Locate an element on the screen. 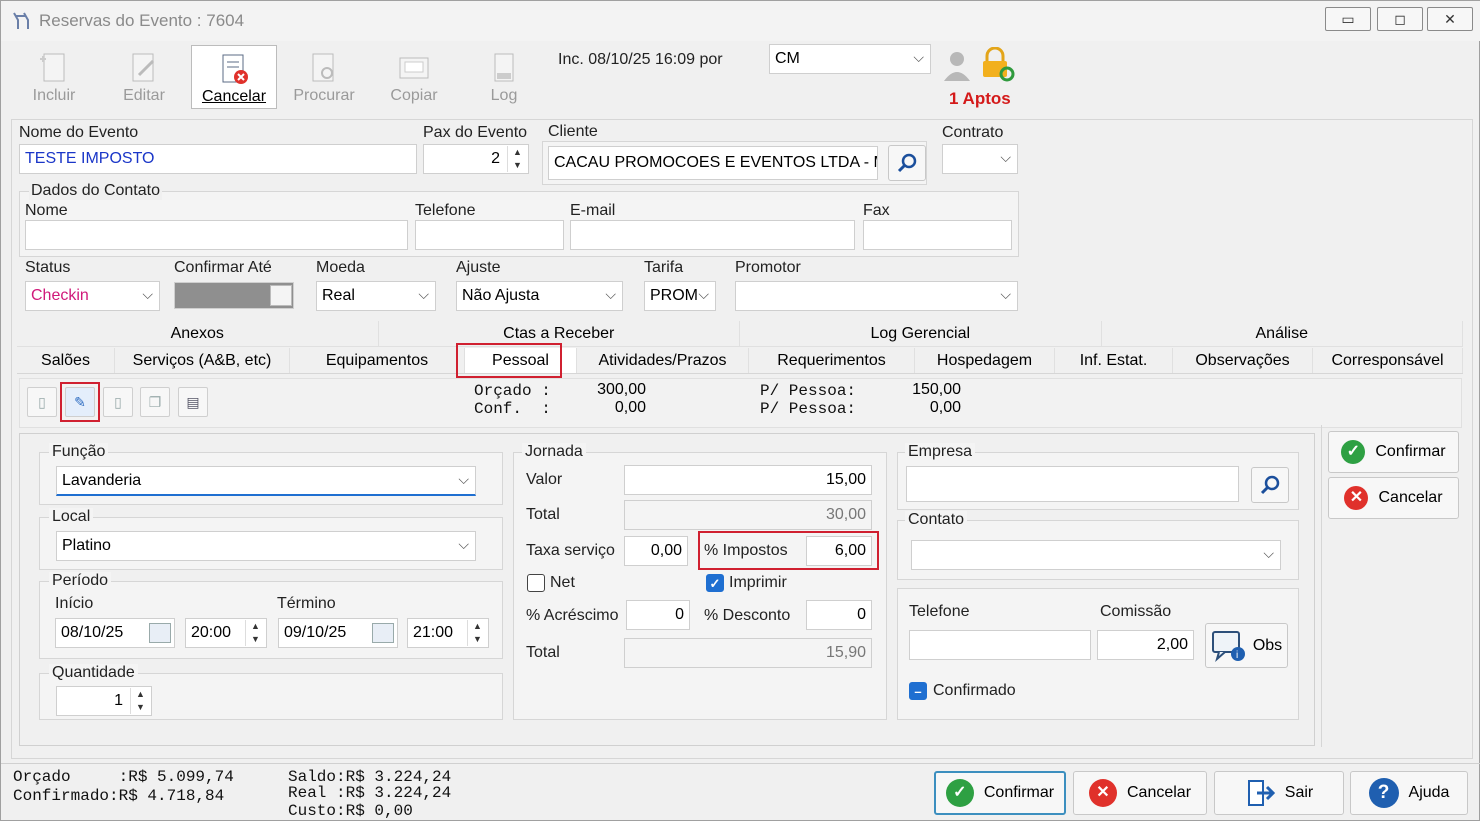  tab-requerimentos: Requerimentos is located at coordinates (832, 360).